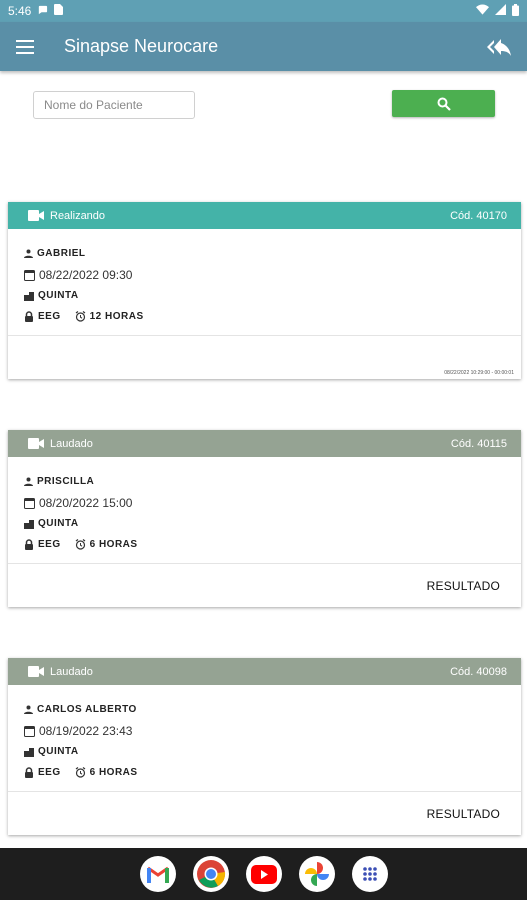 This screenshot has height=900, width=527. I want to click on youtube-icon, so click(263, 874).